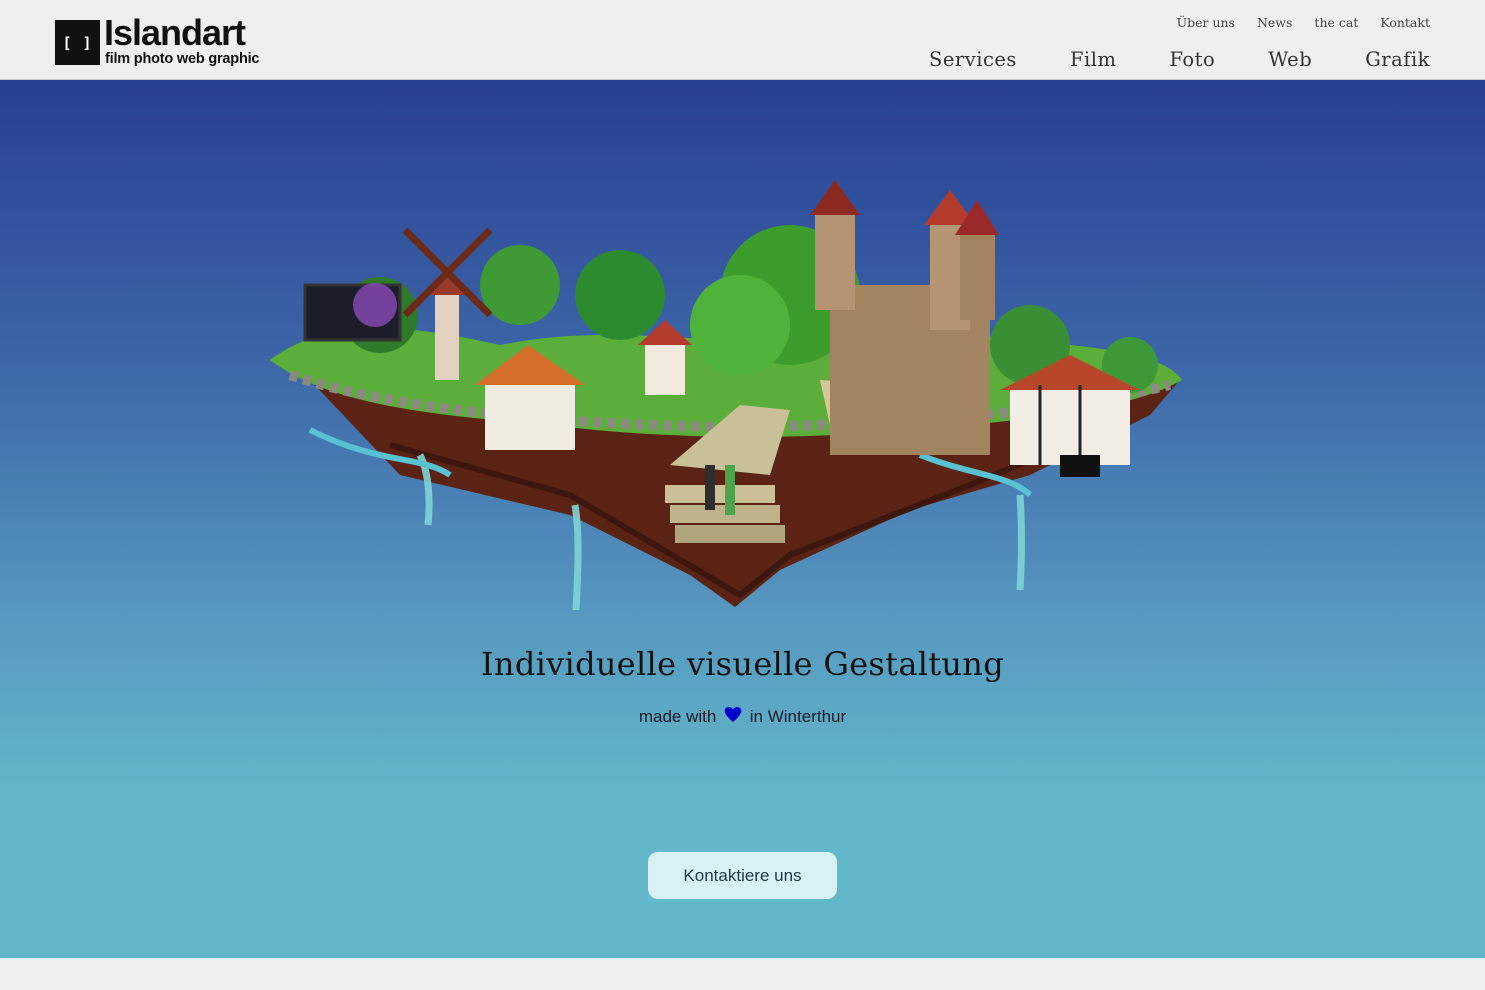 This screenshot has width=1485, height=990. What do you see at coordinates (733, 714) in the screenshot?
I see `heart-icon` at bounding box center [733, 714].